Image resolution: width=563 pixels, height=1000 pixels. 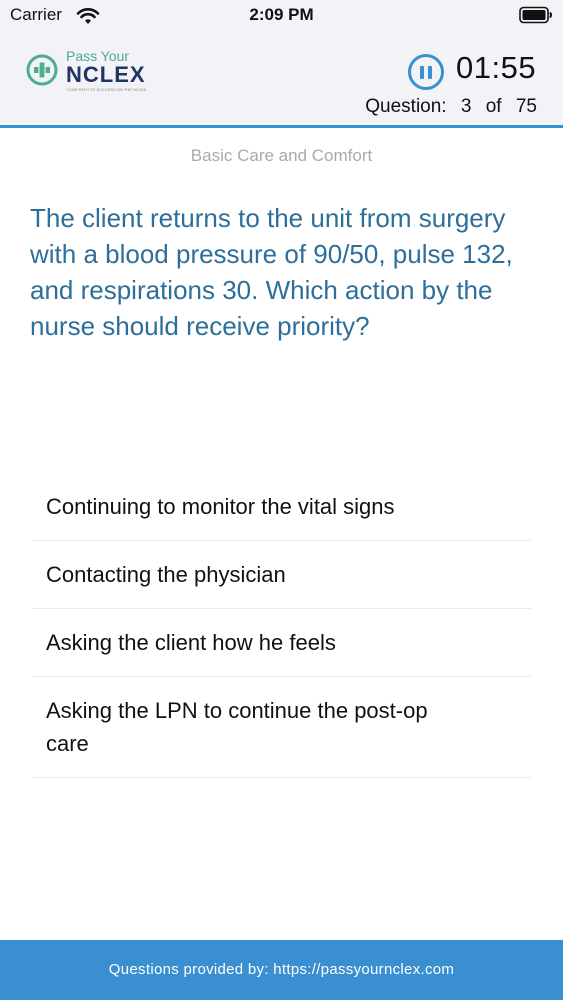 What do you see at coordinates (406, 106) in the screenshot?
I see `question-label: Question:` at bounding box center [406, 106].